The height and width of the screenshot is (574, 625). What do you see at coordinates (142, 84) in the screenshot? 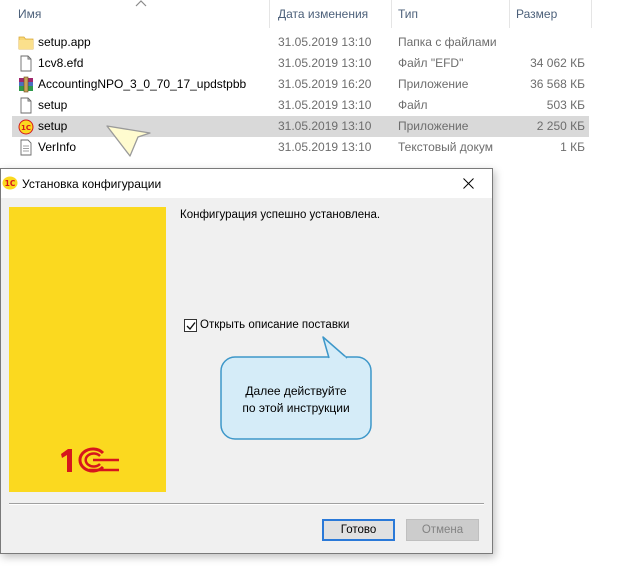
I see `file-name: AccountingNPO_3_0_70_17_updstpbb` at bounding box center [142, 84].